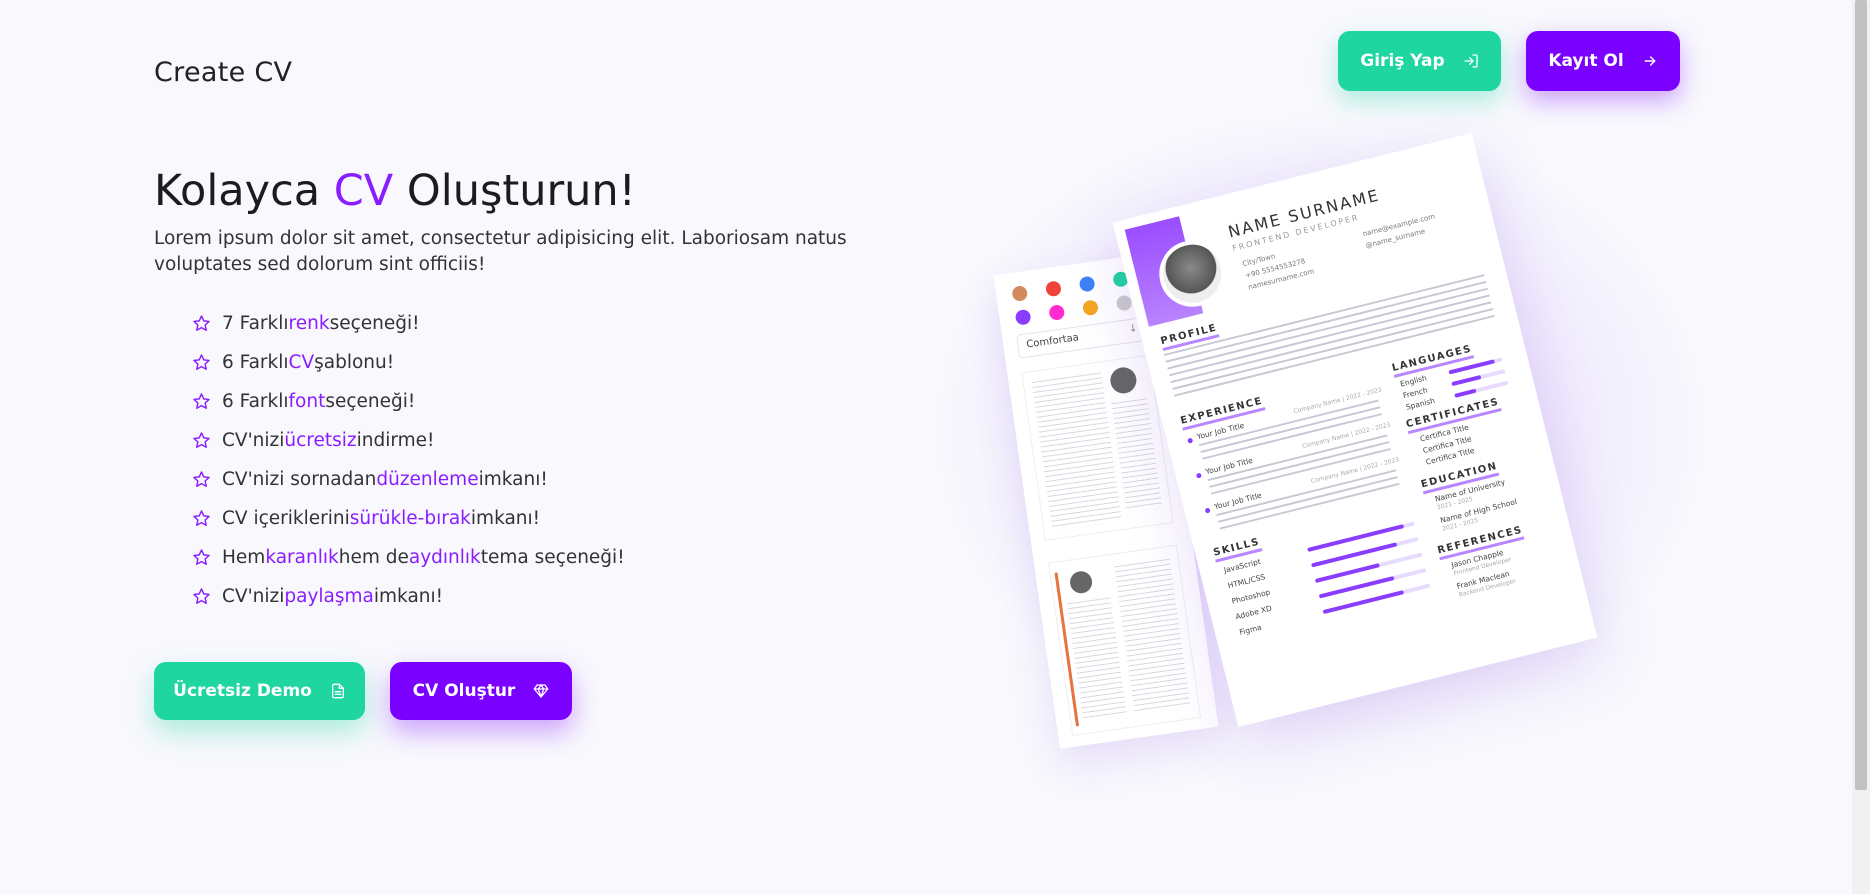 Image resolution: width=1870 pixels, height=894 pixels. Describe the element at coordinates (408, 401) in the screenshot. I see `feature-item: 6 Farklı font seçeneği!` at that location.